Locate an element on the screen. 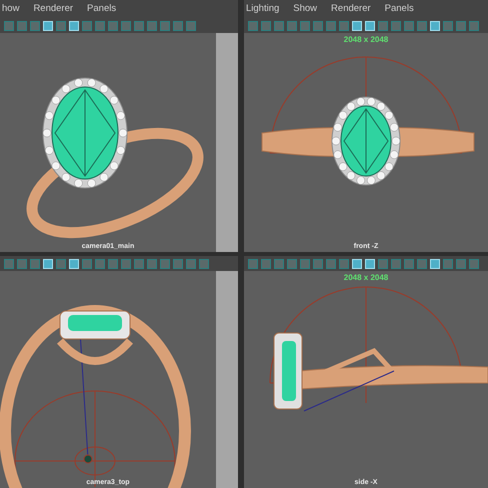 The image size is (488, 488). menu-item: Lighting is located at coordinates (263, 9).